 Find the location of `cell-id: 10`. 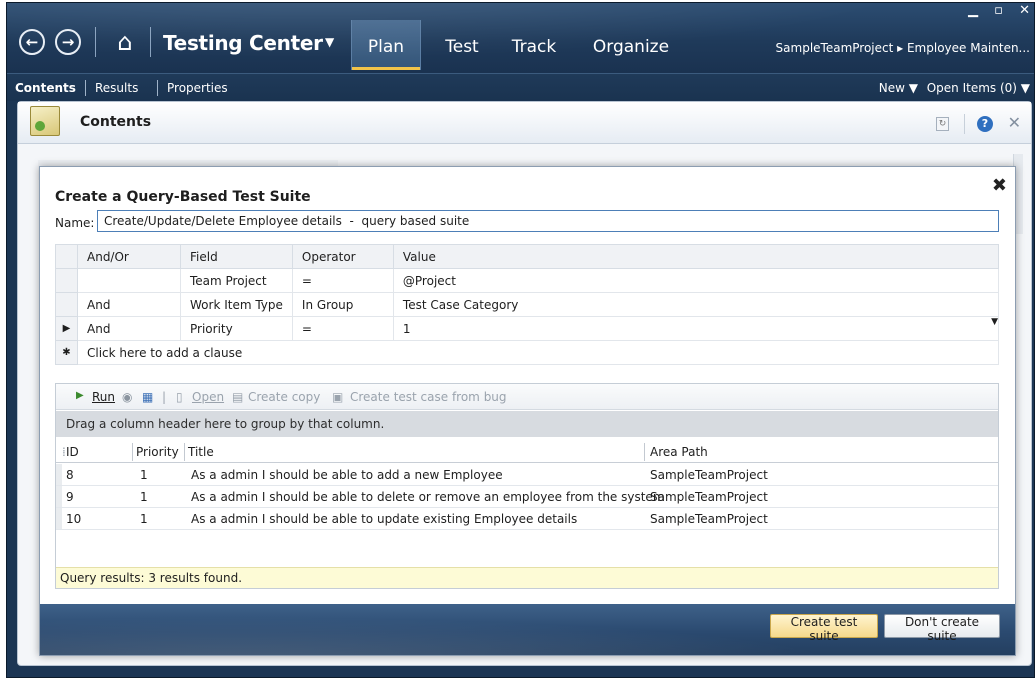

cell-id: 10 is located at coordinates (74, 519).